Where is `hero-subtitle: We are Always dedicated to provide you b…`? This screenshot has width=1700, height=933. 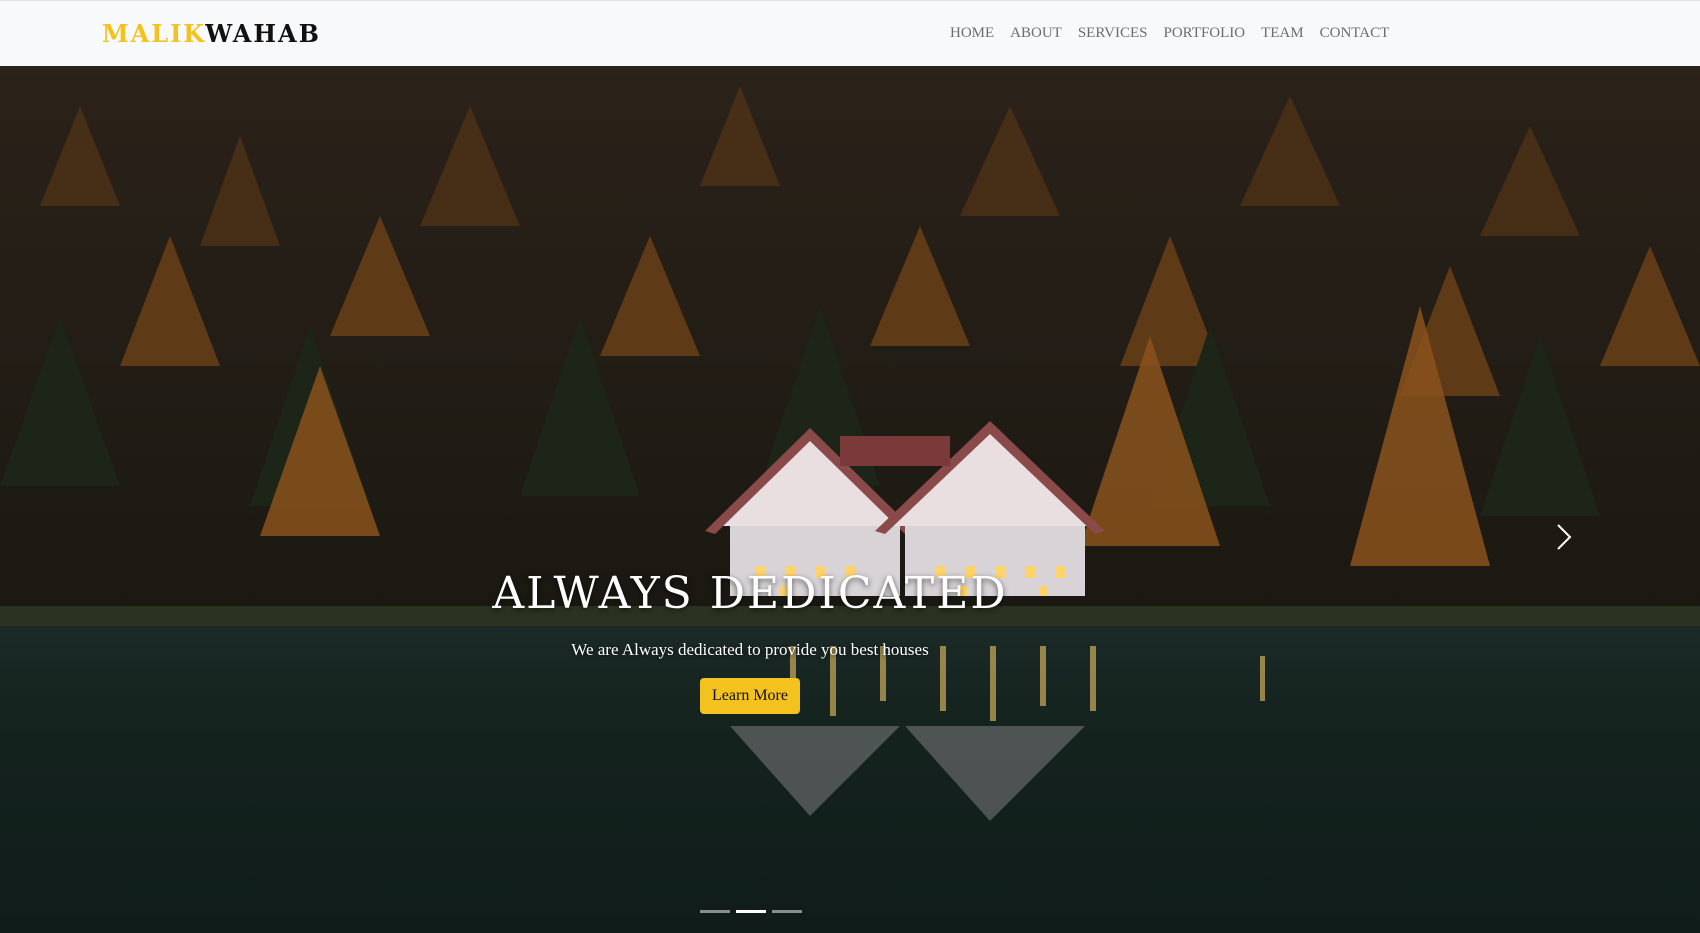
hero-subtitle: We are Always dedicated to provide you b… is located at coordinates (750, 649).